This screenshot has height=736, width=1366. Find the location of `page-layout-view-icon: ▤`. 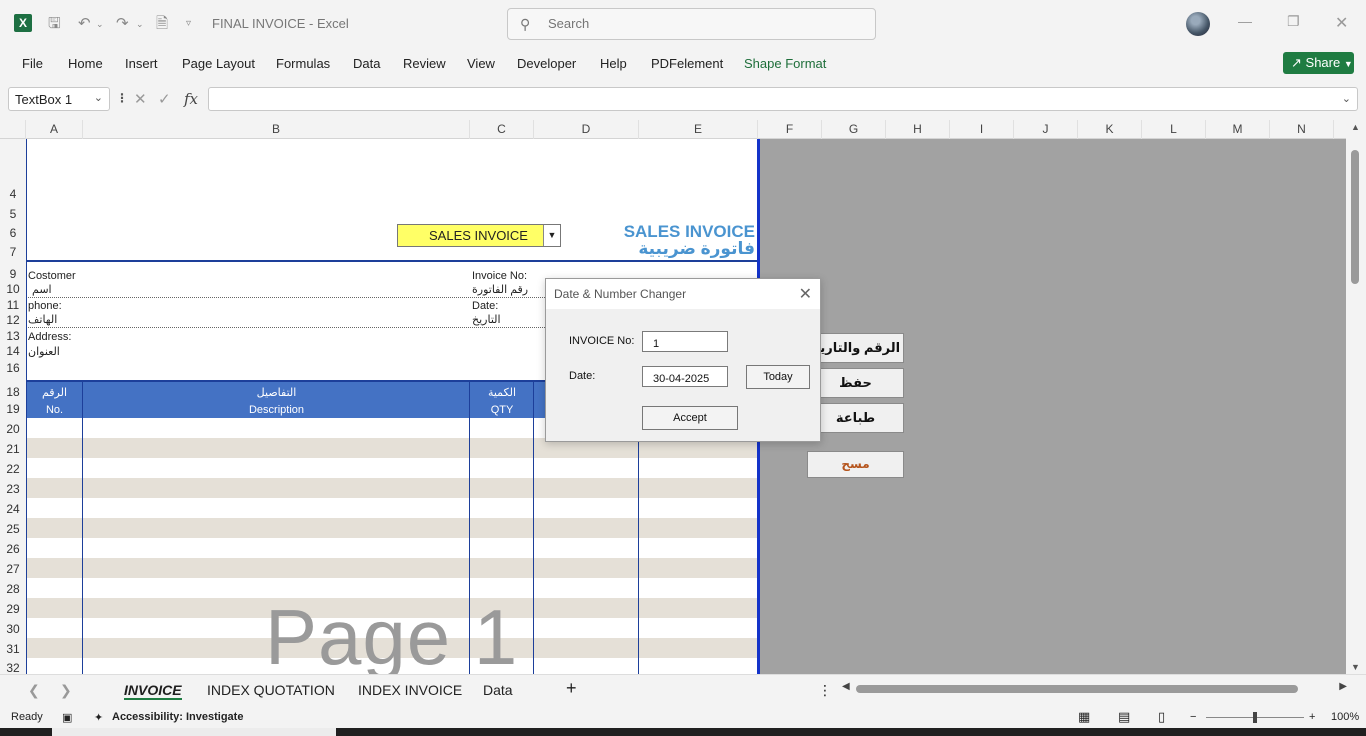

page-layout-view-icon: ▤ is located at coordinates (1124, 717).